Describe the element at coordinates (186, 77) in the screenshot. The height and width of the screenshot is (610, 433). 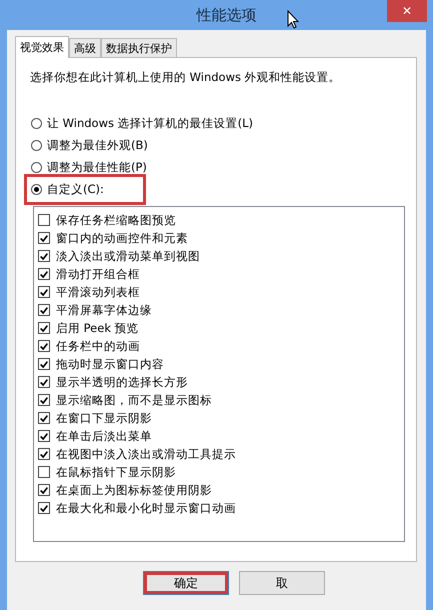
I see `description-text: 选择你想在此计算机上使用的 Windows 外观和性能设置。` at that location.